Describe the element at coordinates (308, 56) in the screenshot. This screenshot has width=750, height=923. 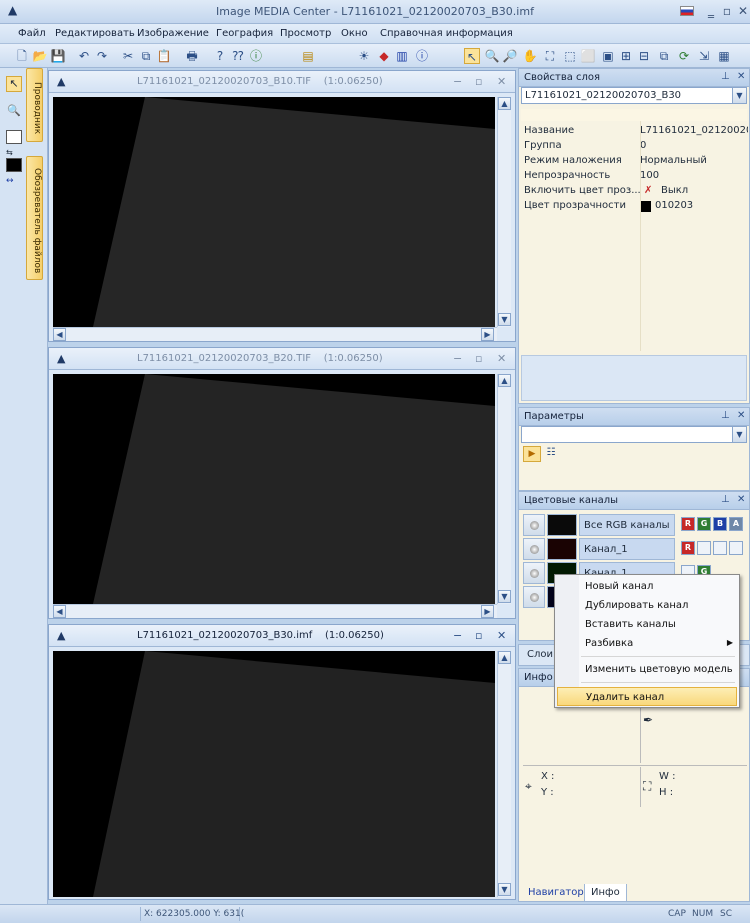
I see `scanner-icon: ▤` at that location.